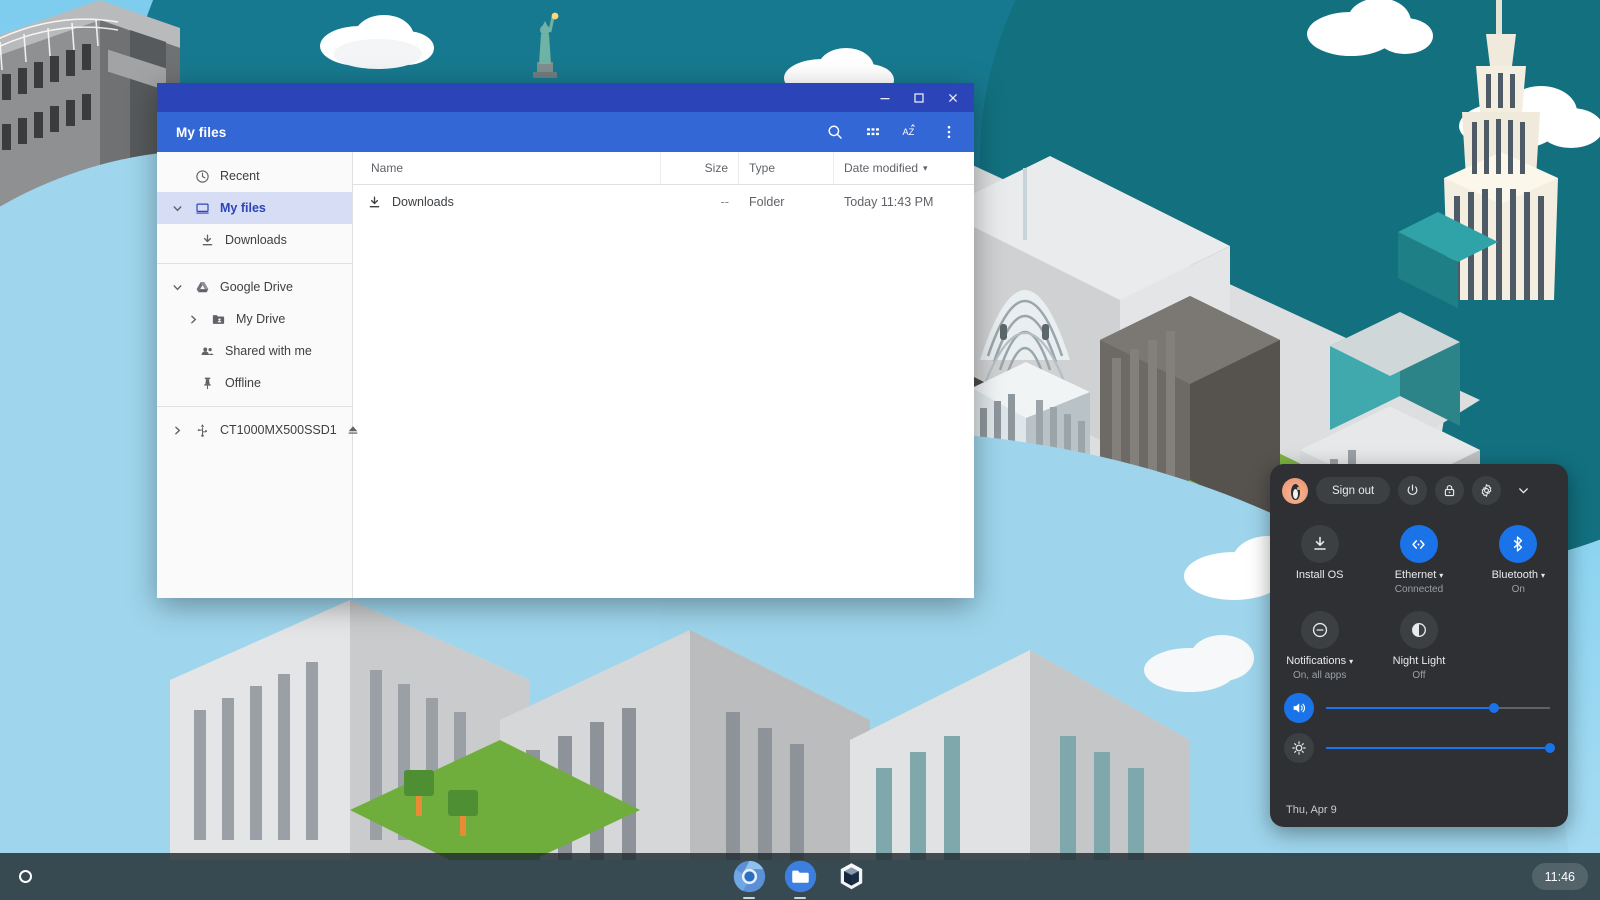 The image size is (1600, 900). Describe the element at coordinates (1518, 589) in the screenshot. I see `tile-sublabel: On` at that location.